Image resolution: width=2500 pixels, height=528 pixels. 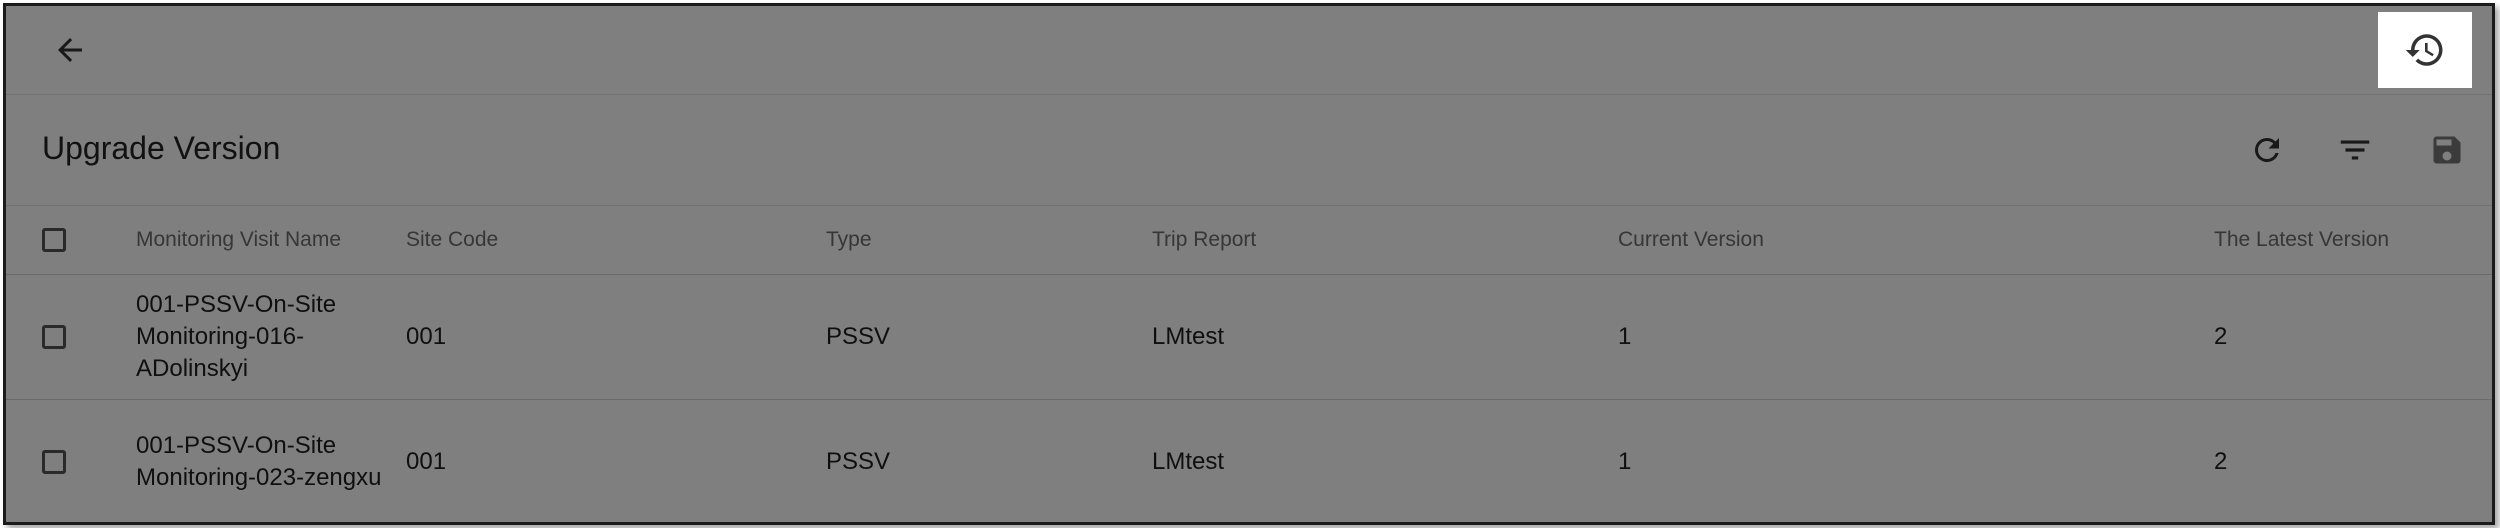 I want to click on save-button, so click(x=2447, y=150).